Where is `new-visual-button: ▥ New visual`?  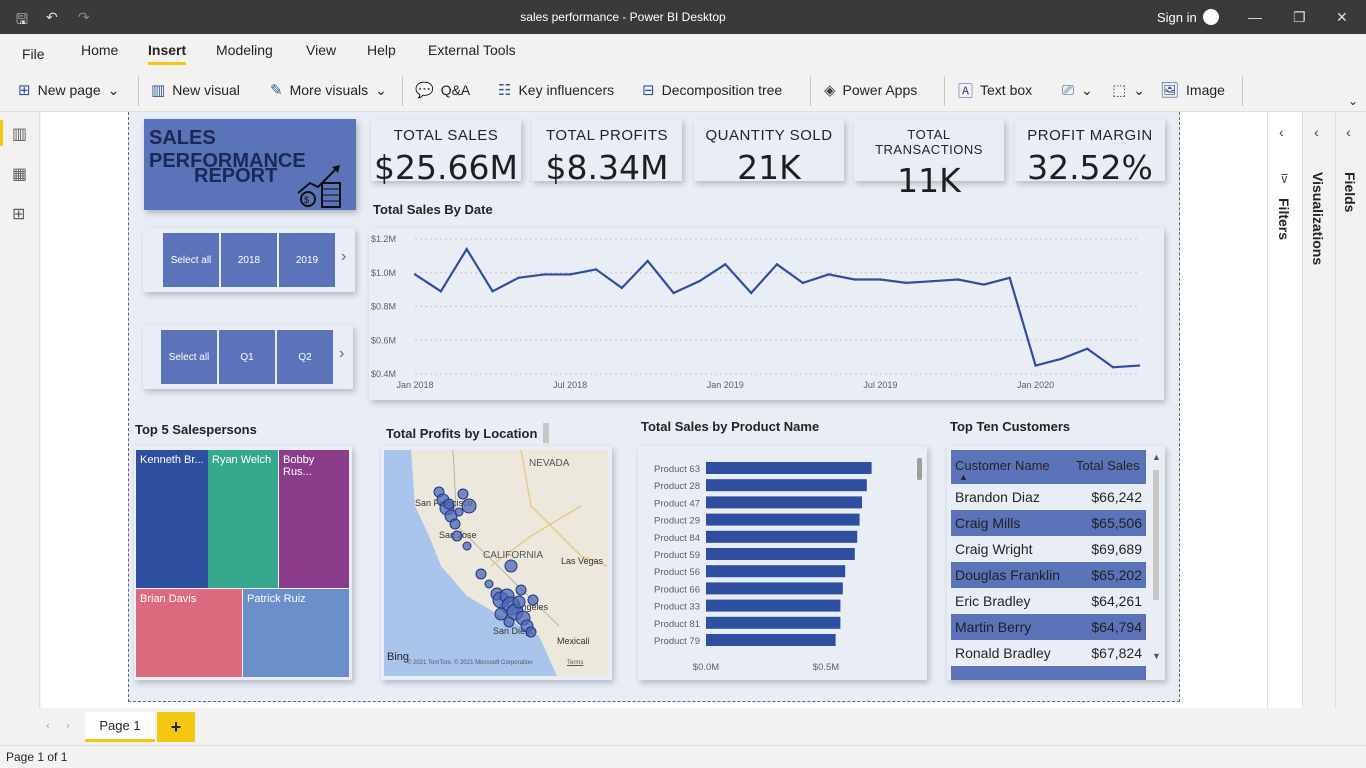 new-visual-button: ▥ New visual is located at coordinates (195, 90).